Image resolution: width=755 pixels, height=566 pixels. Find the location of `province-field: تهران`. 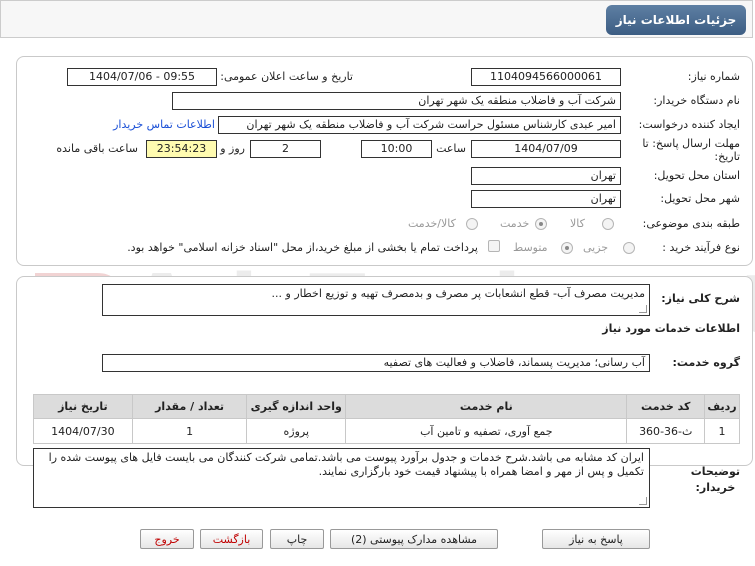

province-field: تهران is located at coordinates (546, 176).